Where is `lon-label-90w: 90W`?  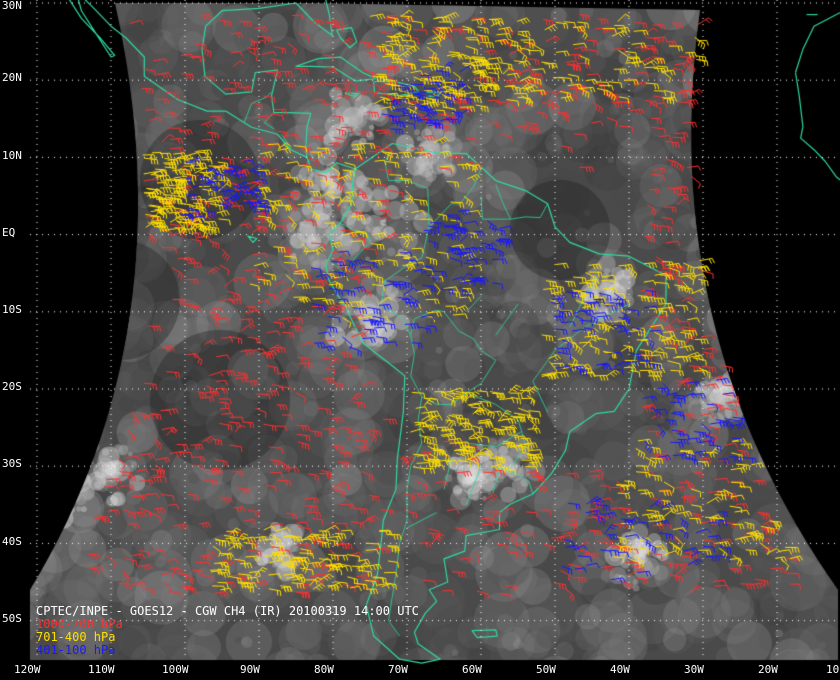 lon-label-90w: 90W is located at coordinates (250, 669).